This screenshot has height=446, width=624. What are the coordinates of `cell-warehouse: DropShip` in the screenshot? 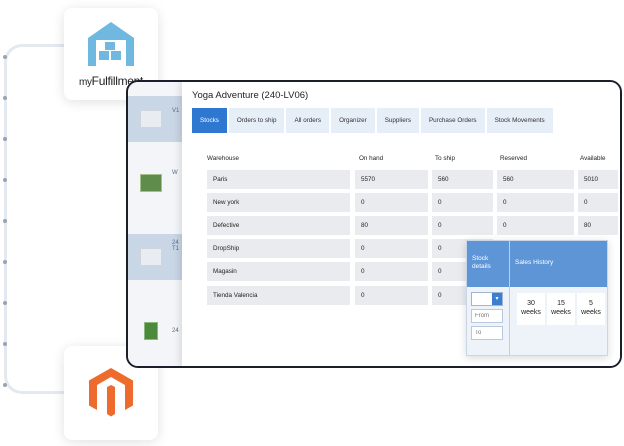 It's located at (278, 248).